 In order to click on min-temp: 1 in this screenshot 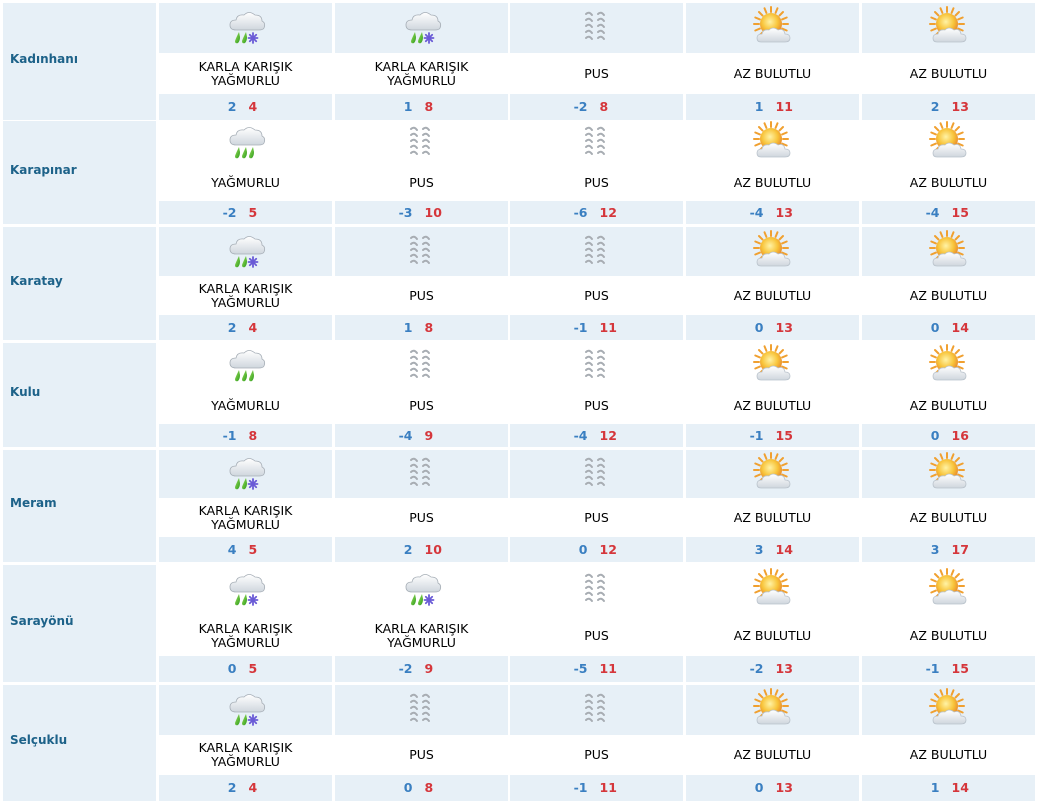, I will do `click(759, 106)`.